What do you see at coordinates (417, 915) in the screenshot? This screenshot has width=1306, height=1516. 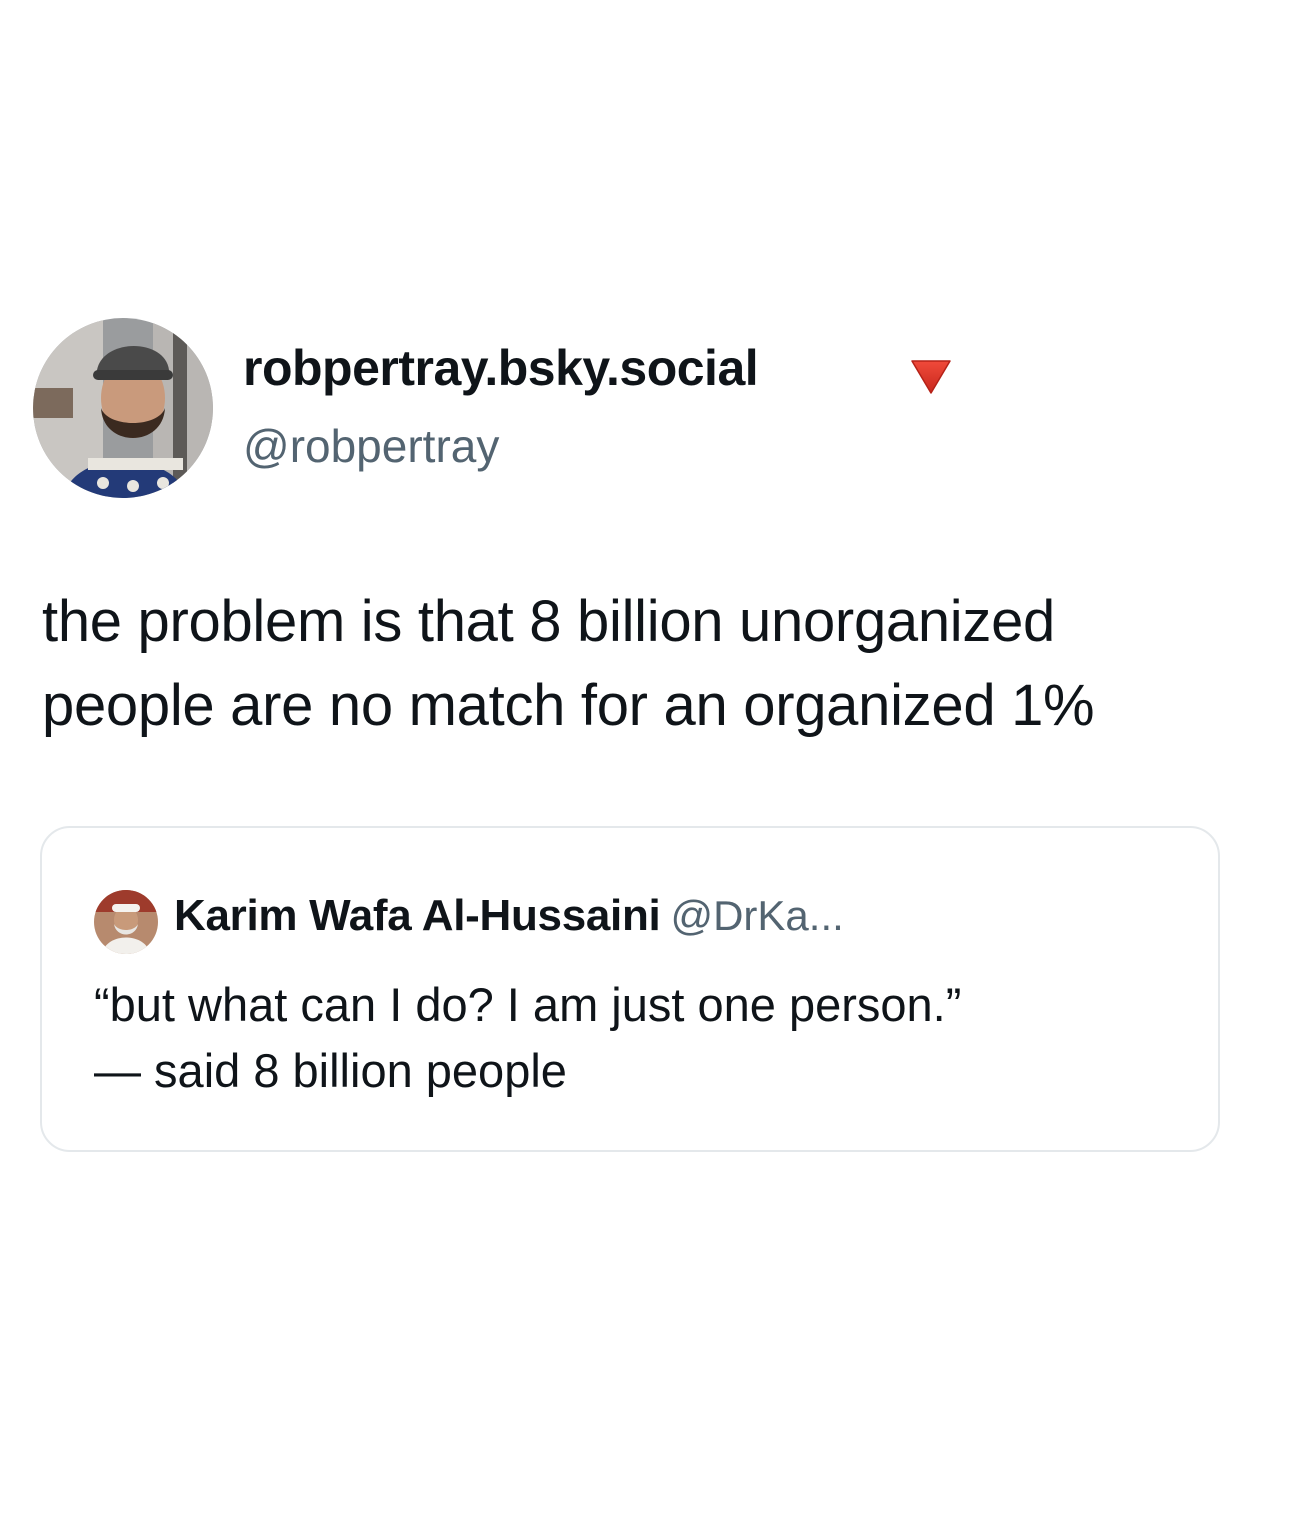 I see `quoted-author-display-name: Karim Wafa Al-Hussaini` at bounding box center [417, 915].